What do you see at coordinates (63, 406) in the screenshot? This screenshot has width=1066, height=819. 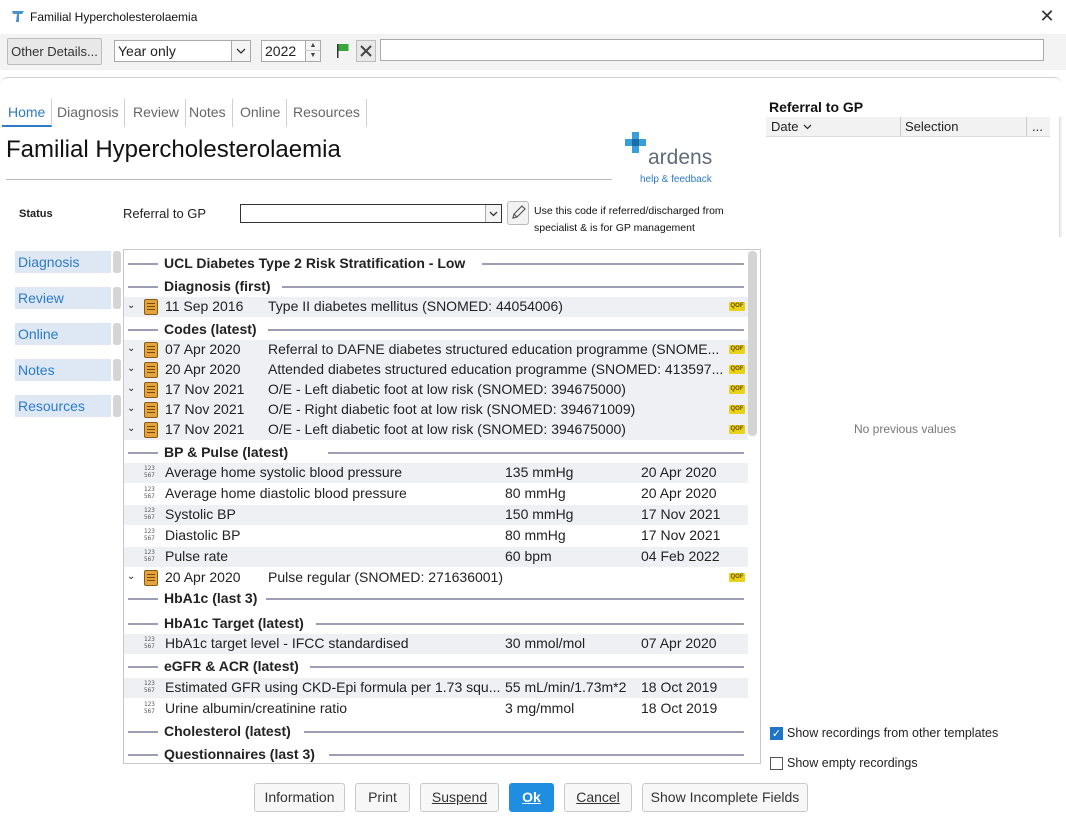 I see `leftnav-resources: Resources` at bounding box center [63, 406].